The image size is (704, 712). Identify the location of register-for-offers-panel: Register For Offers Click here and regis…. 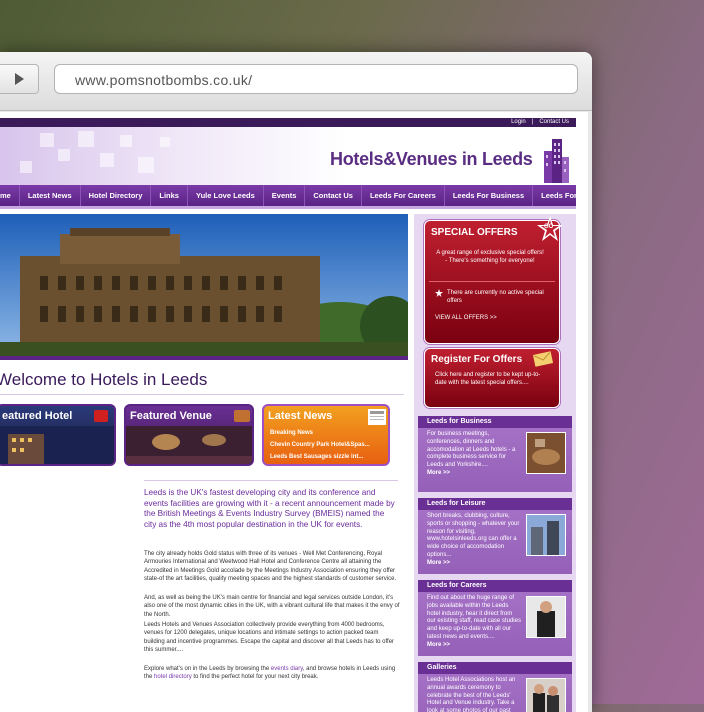
(492, 378).